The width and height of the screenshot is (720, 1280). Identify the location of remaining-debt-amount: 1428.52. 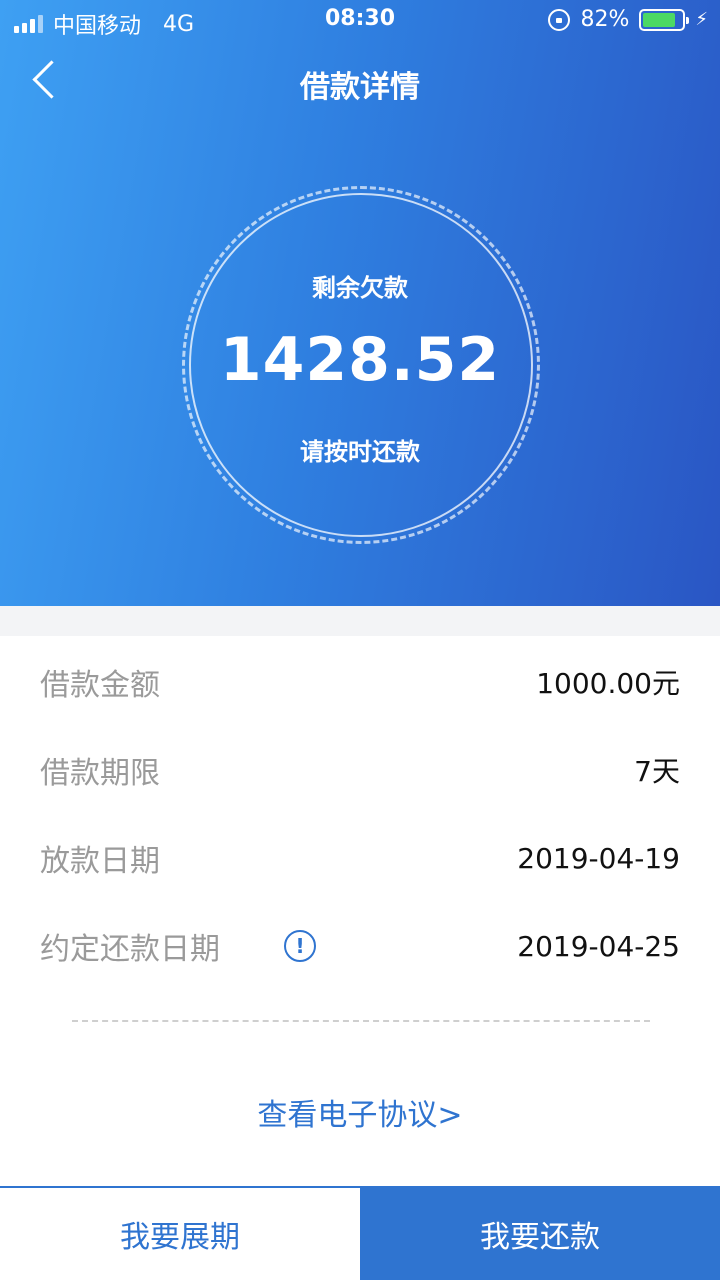
(360, 360).